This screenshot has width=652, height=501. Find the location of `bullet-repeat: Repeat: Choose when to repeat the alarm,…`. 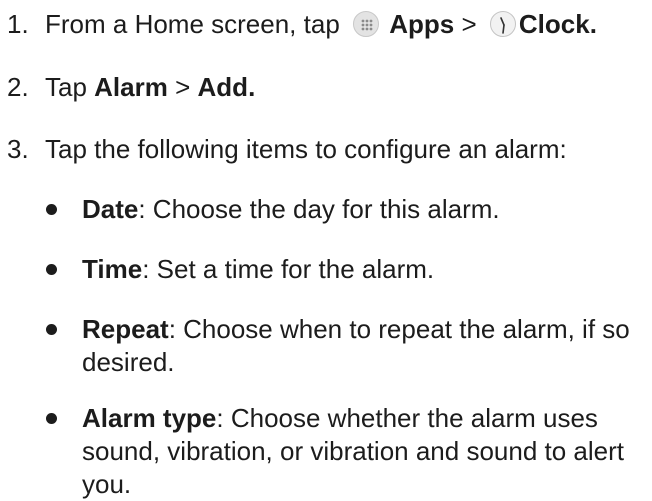

bullet-repeat: Repeat: Choose when to repeat the alarm,… is located at coordinates (347, 346).